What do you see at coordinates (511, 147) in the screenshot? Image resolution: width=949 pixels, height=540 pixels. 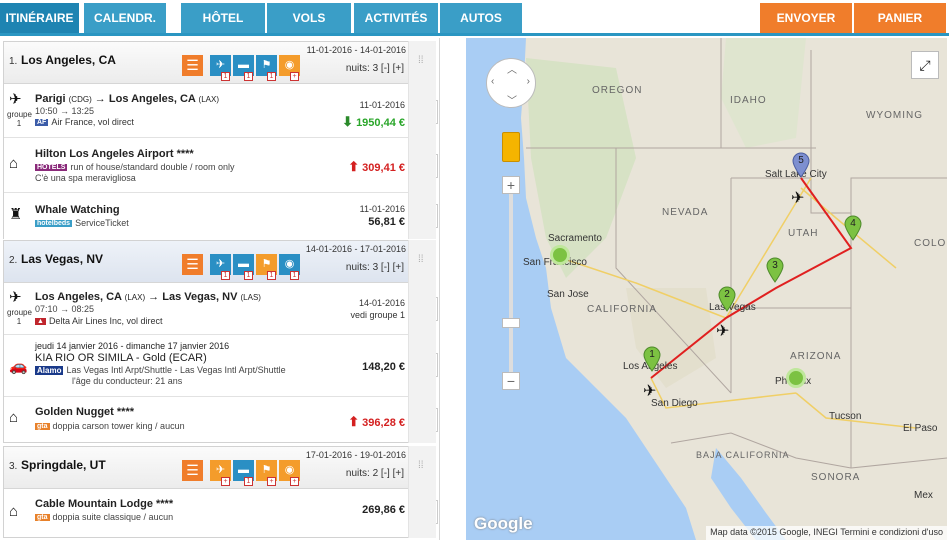 I see `street-view-pegman-icon` at bounding box center [511, 147].